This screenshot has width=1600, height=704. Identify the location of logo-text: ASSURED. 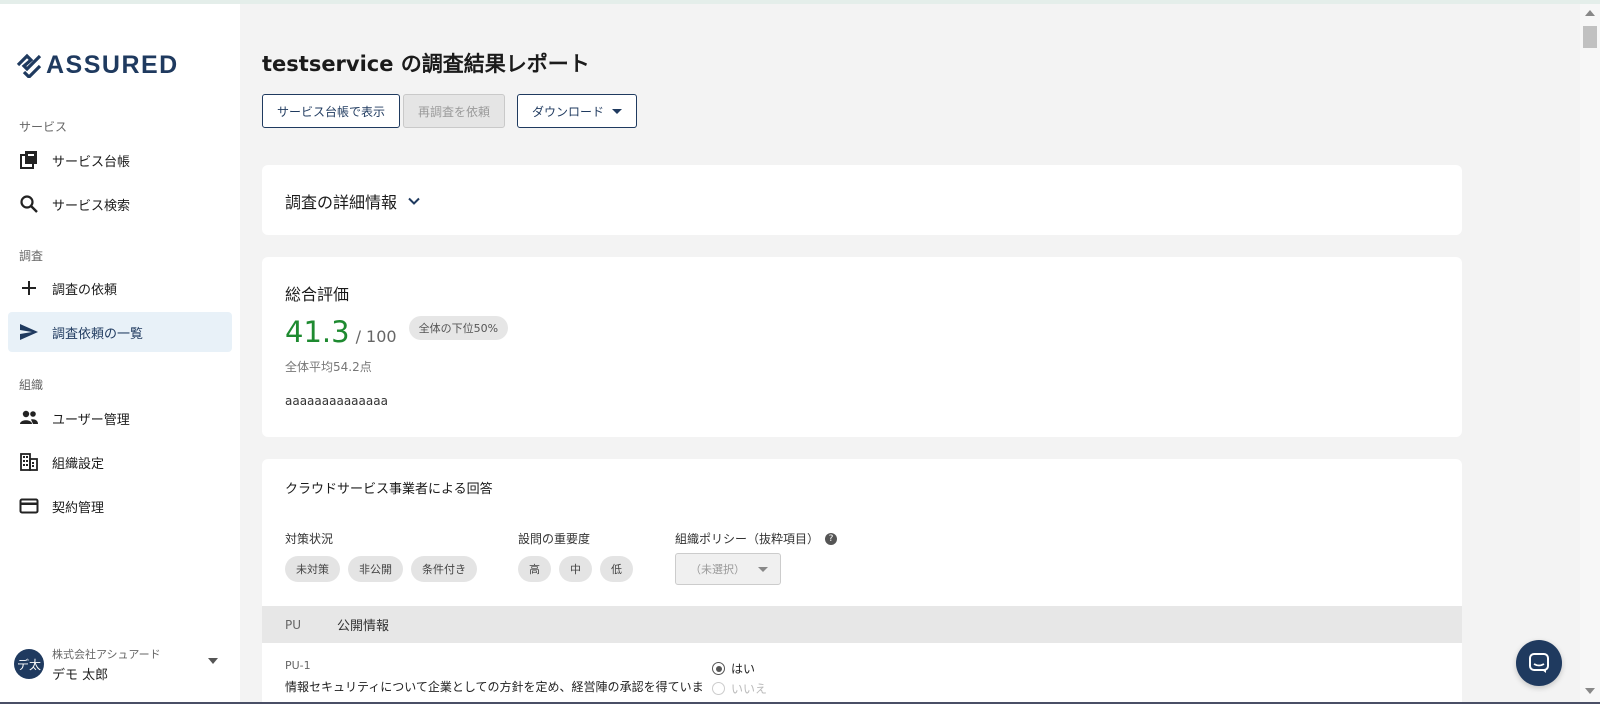
(112, 64).